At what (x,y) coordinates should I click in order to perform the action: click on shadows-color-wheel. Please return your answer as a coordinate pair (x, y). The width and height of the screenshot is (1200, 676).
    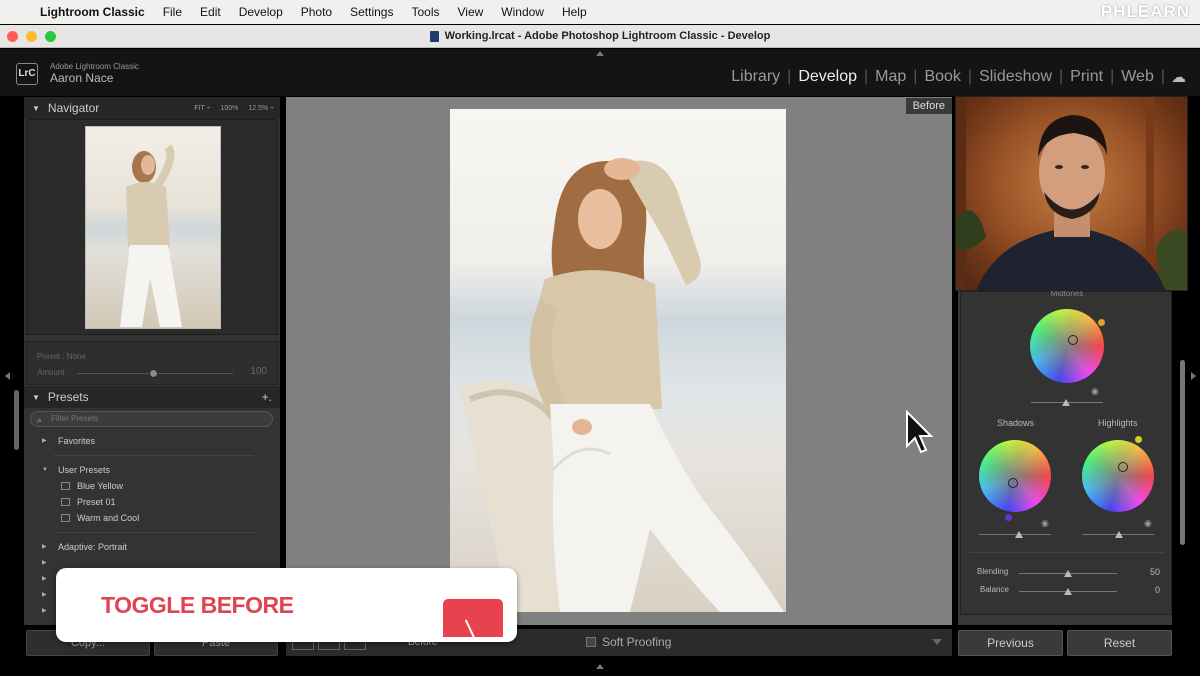
    Looking at the image, I should click on (1015, 476).